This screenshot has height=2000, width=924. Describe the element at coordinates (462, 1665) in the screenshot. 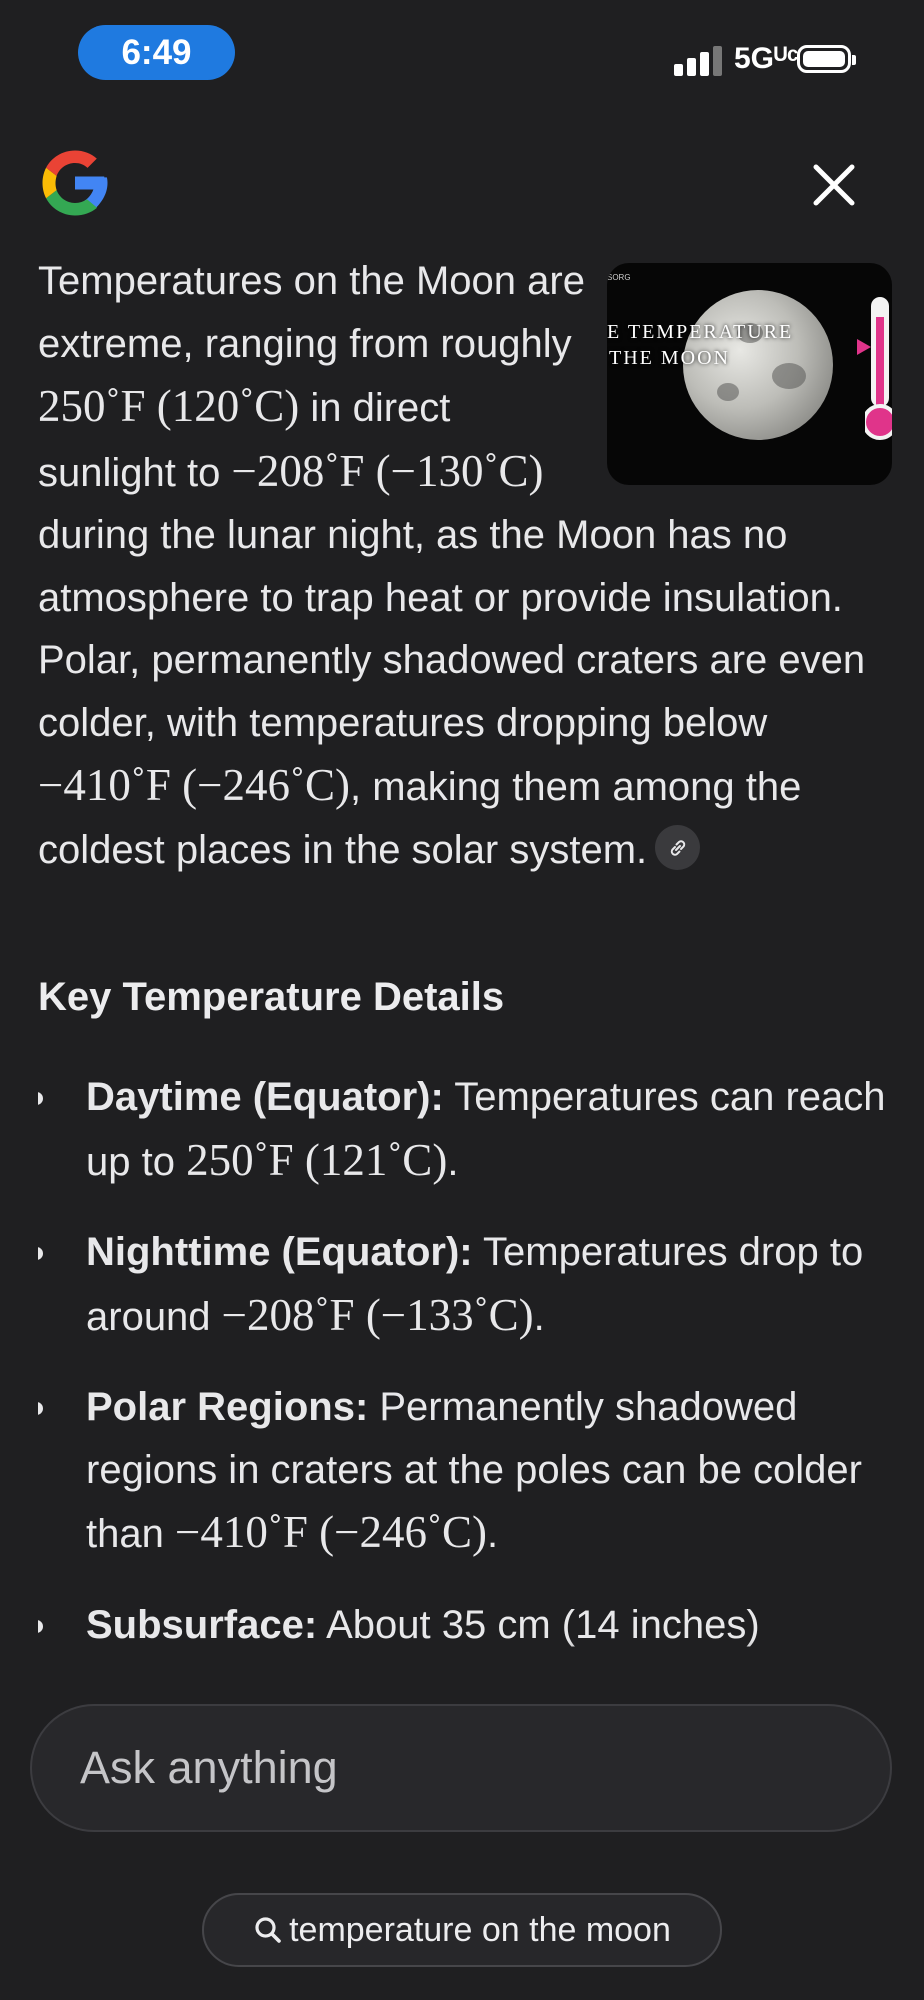

I see `scroll-fade` at that location.